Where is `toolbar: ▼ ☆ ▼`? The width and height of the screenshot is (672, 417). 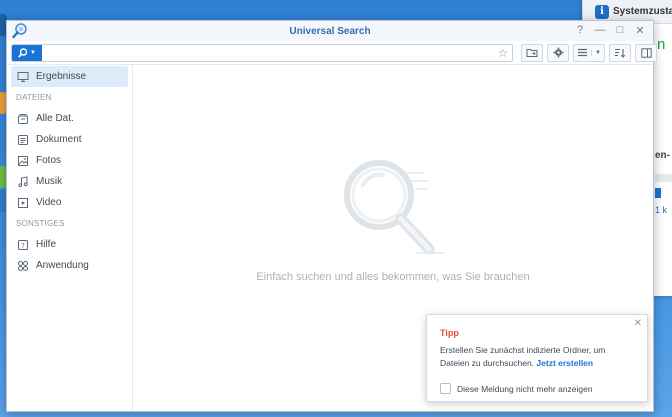
toolbar: ▼ ☆ ▼ is located at coordinates (332, 53).